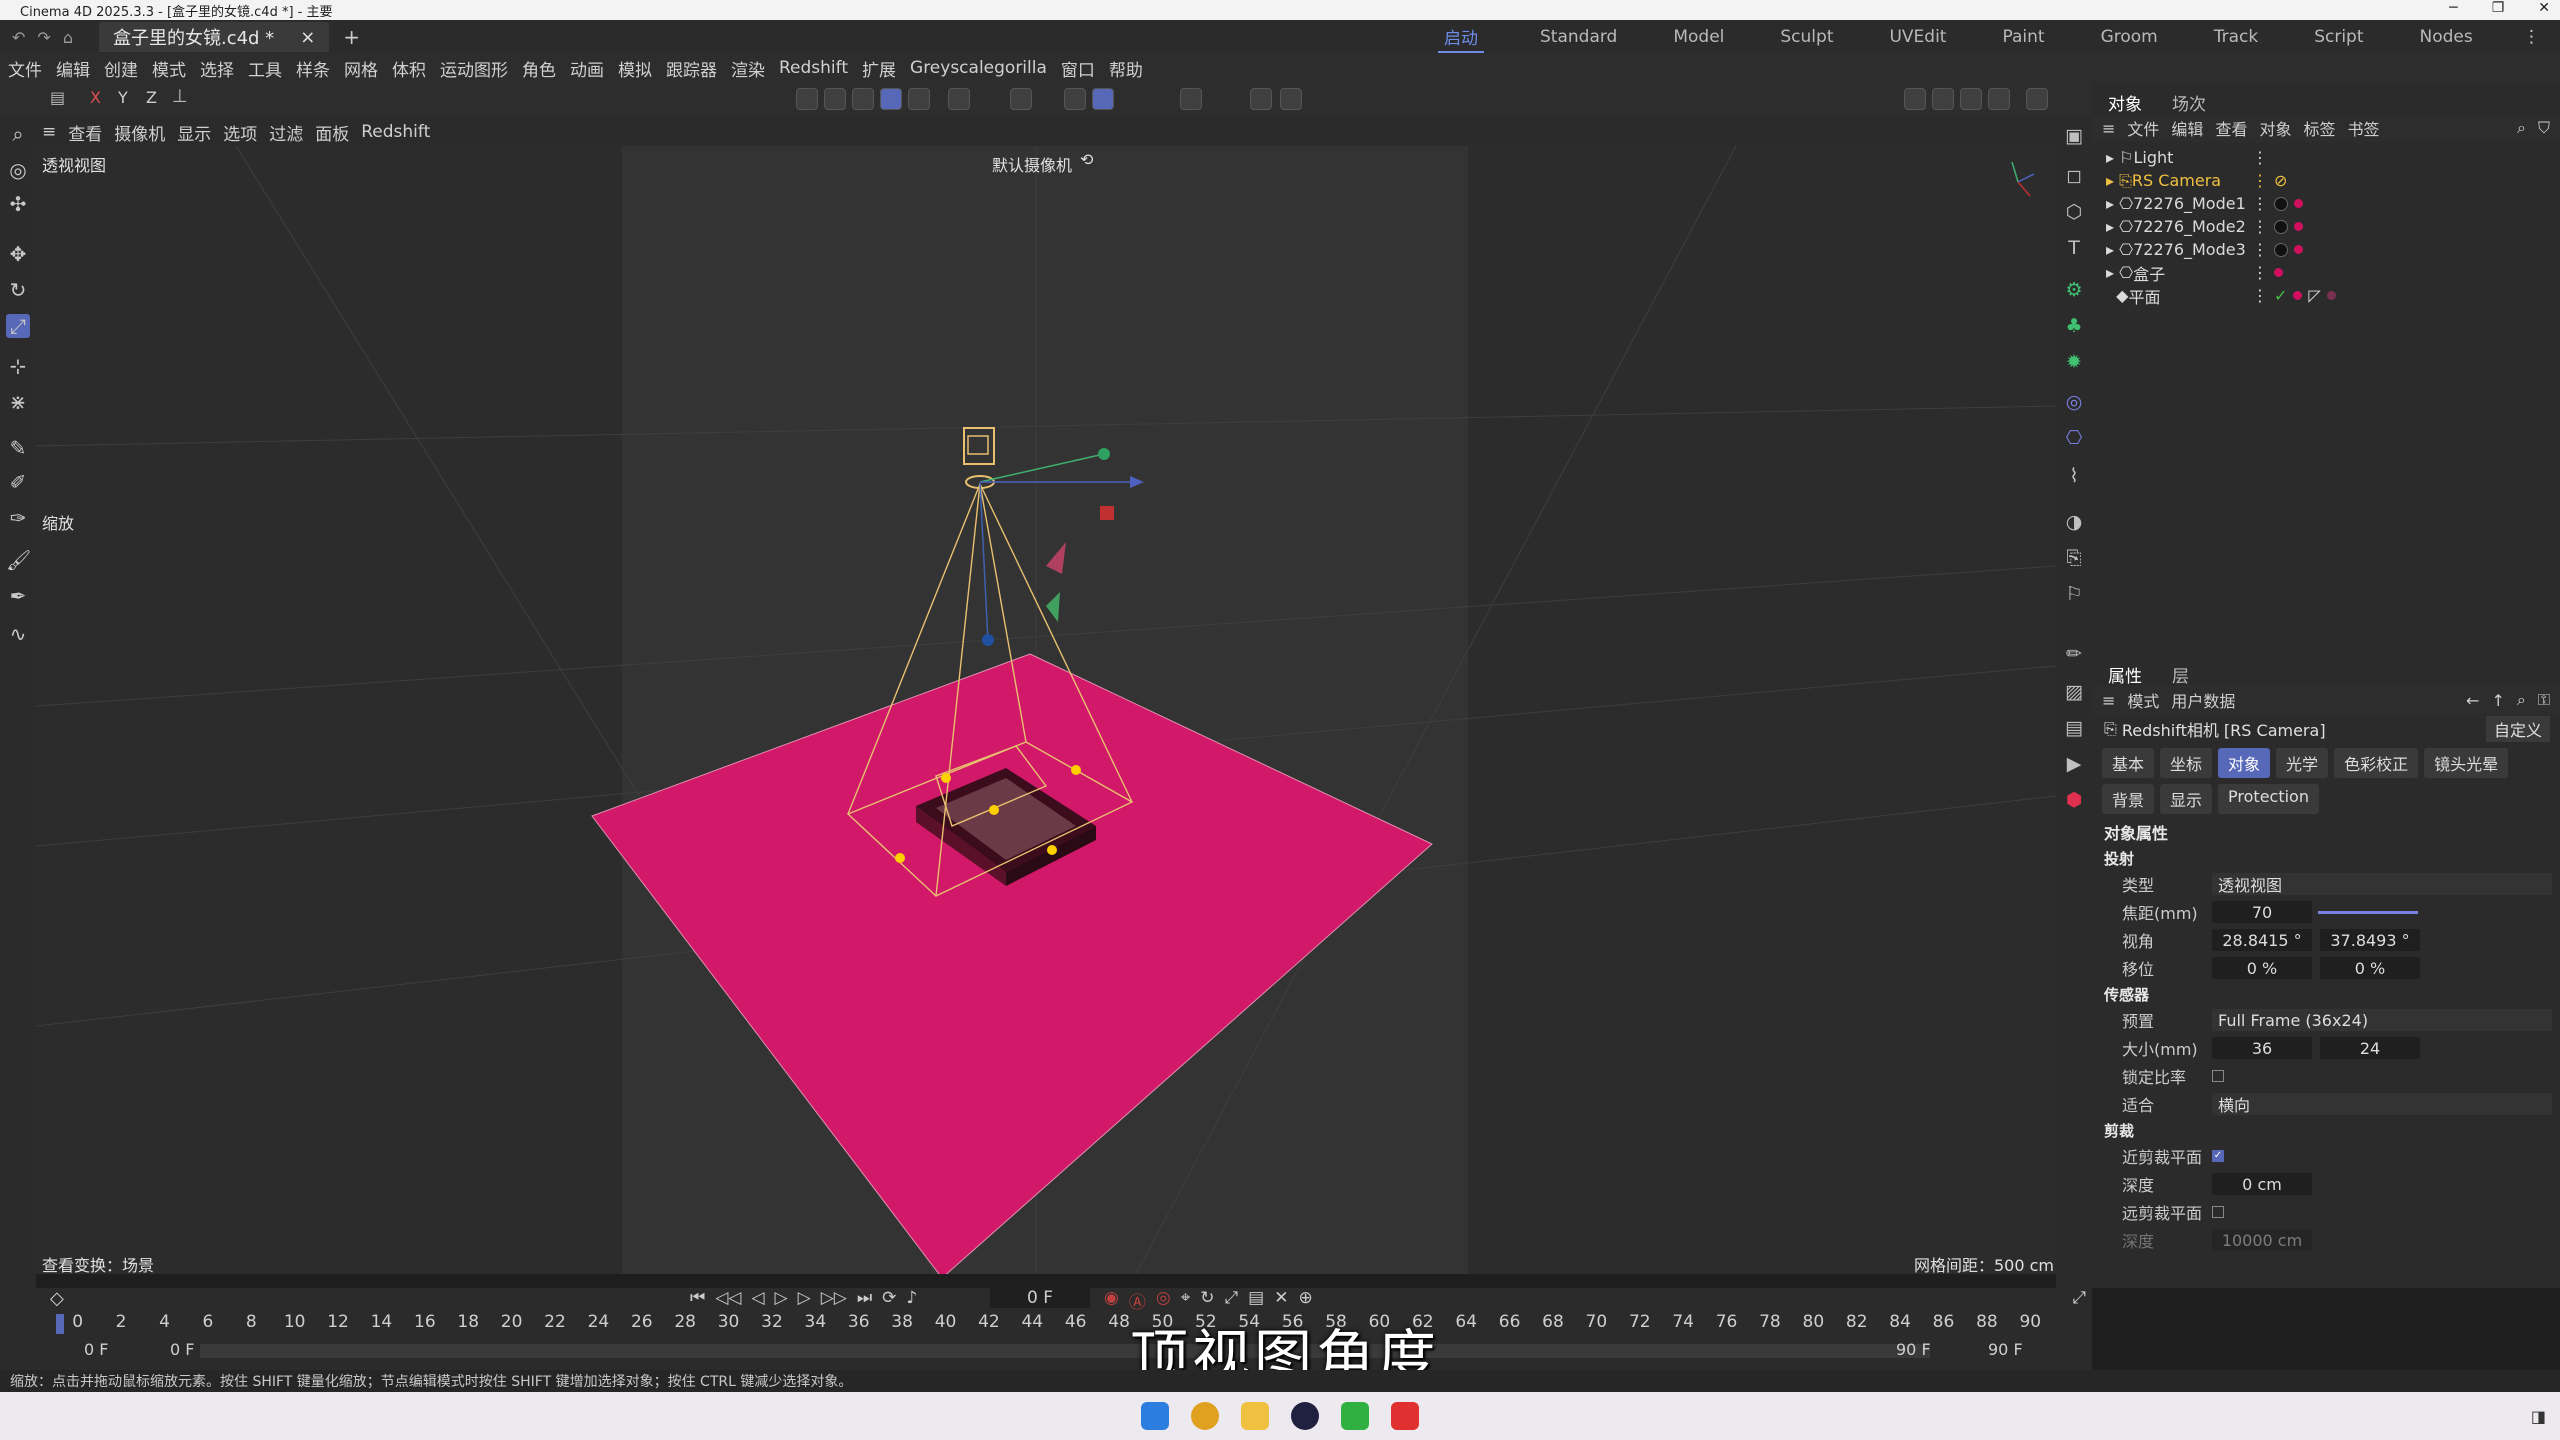 The image size is (2560, 1440). Describe the element at coordinates (1698, 37) in the screenshot. I see `layout-model: Model` at that location.